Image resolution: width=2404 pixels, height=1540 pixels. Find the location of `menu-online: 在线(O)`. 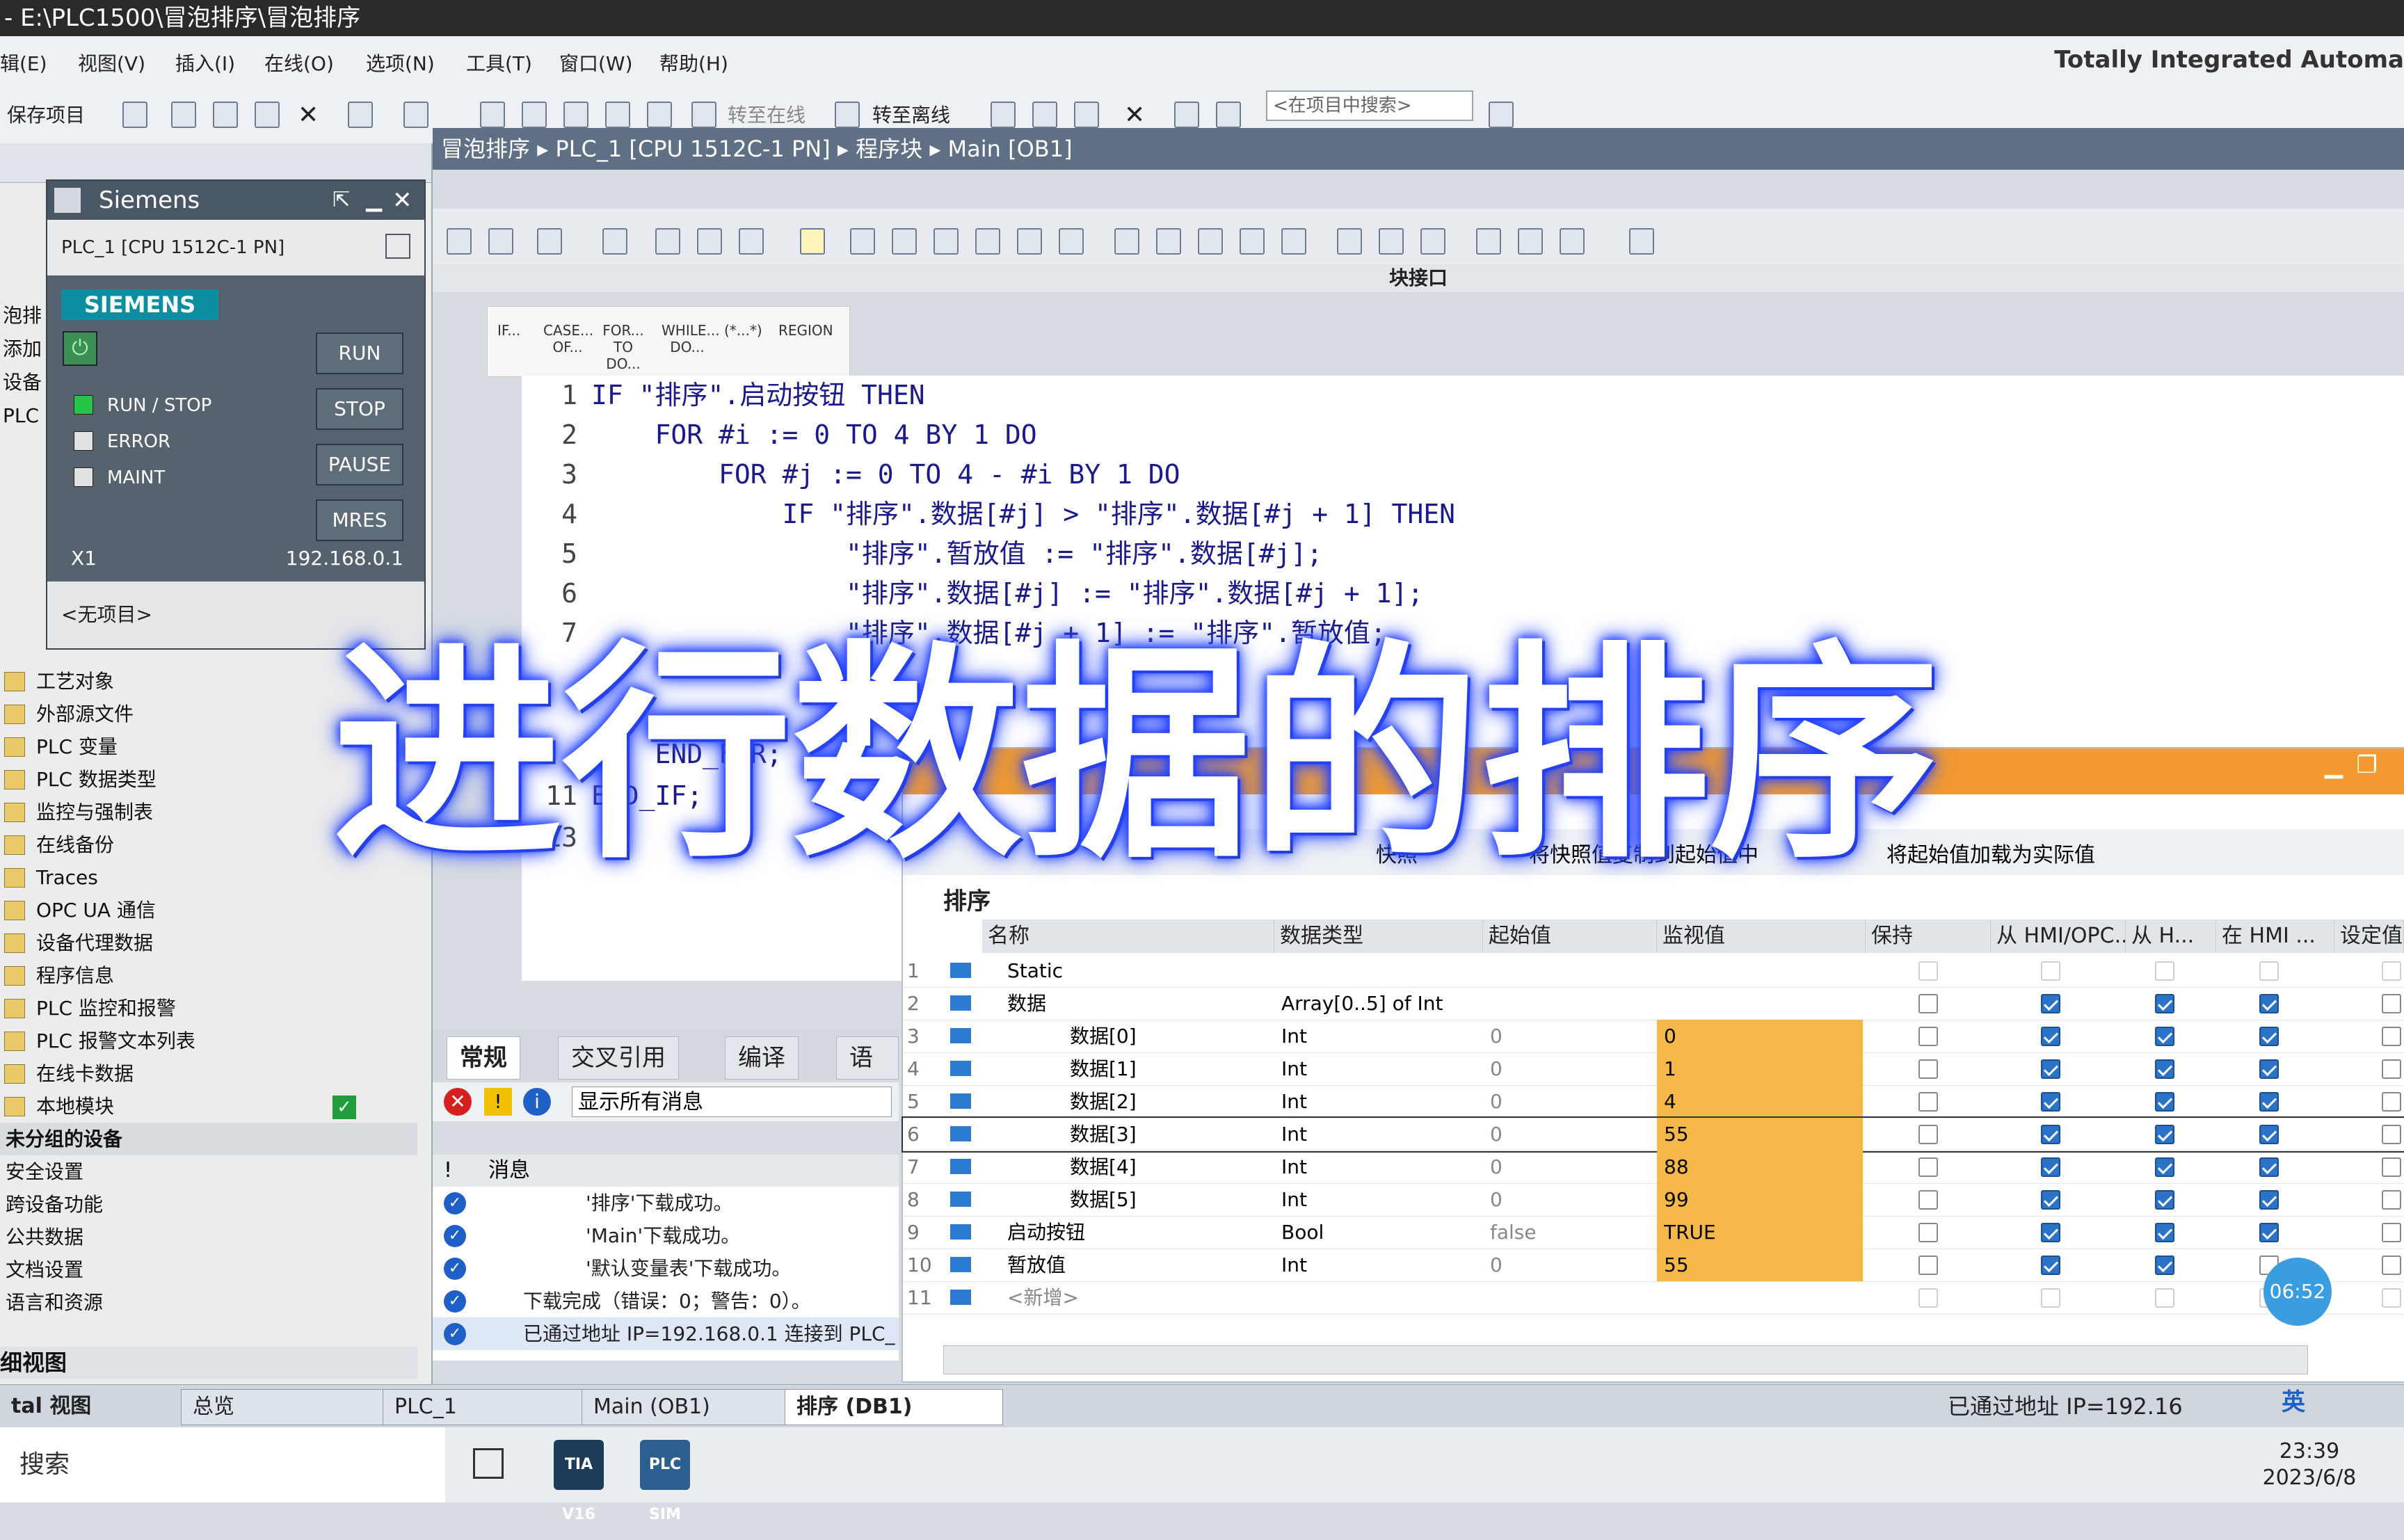

menu-online: 在线(O) is located at coordinates (299, 63).